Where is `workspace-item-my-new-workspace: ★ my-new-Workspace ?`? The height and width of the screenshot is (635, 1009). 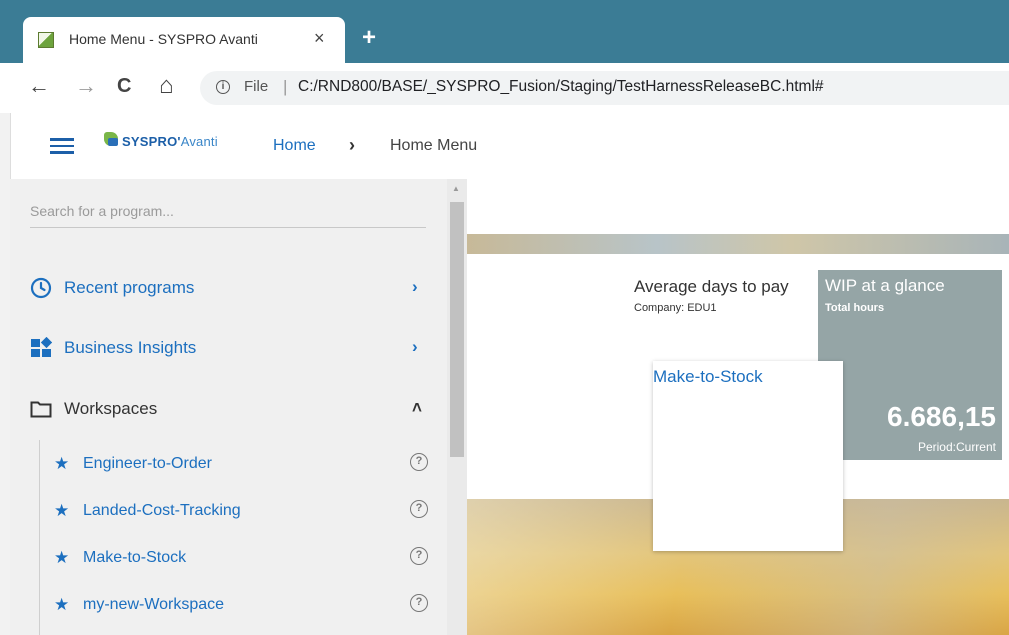
workspace-item-my-new-workspace: ★ my-new-Workspace ? is located at coordinates (244, 606).